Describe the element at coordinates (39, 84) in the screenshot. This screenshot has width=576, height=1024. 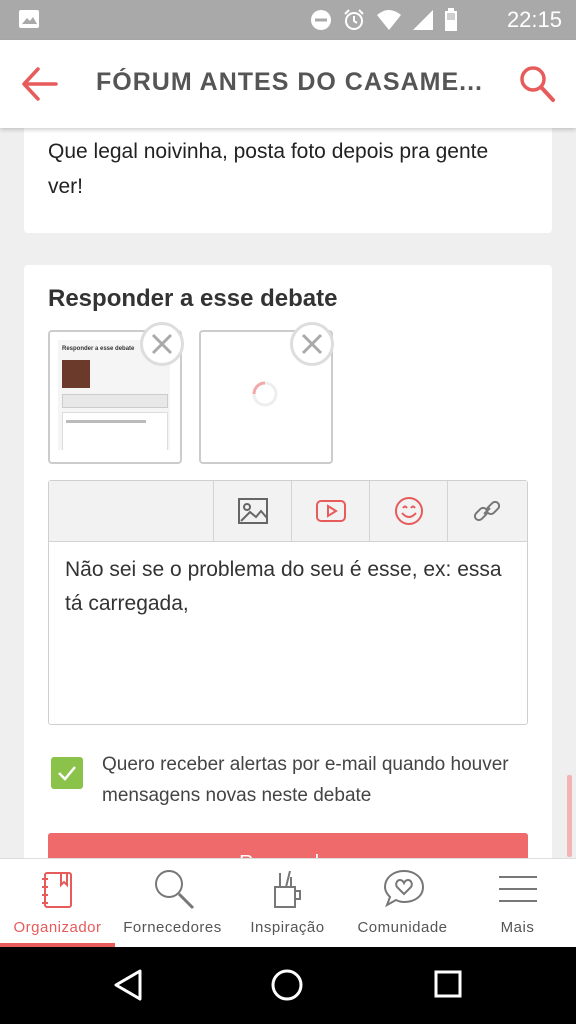
I see `back-arrow-icon` at that location.